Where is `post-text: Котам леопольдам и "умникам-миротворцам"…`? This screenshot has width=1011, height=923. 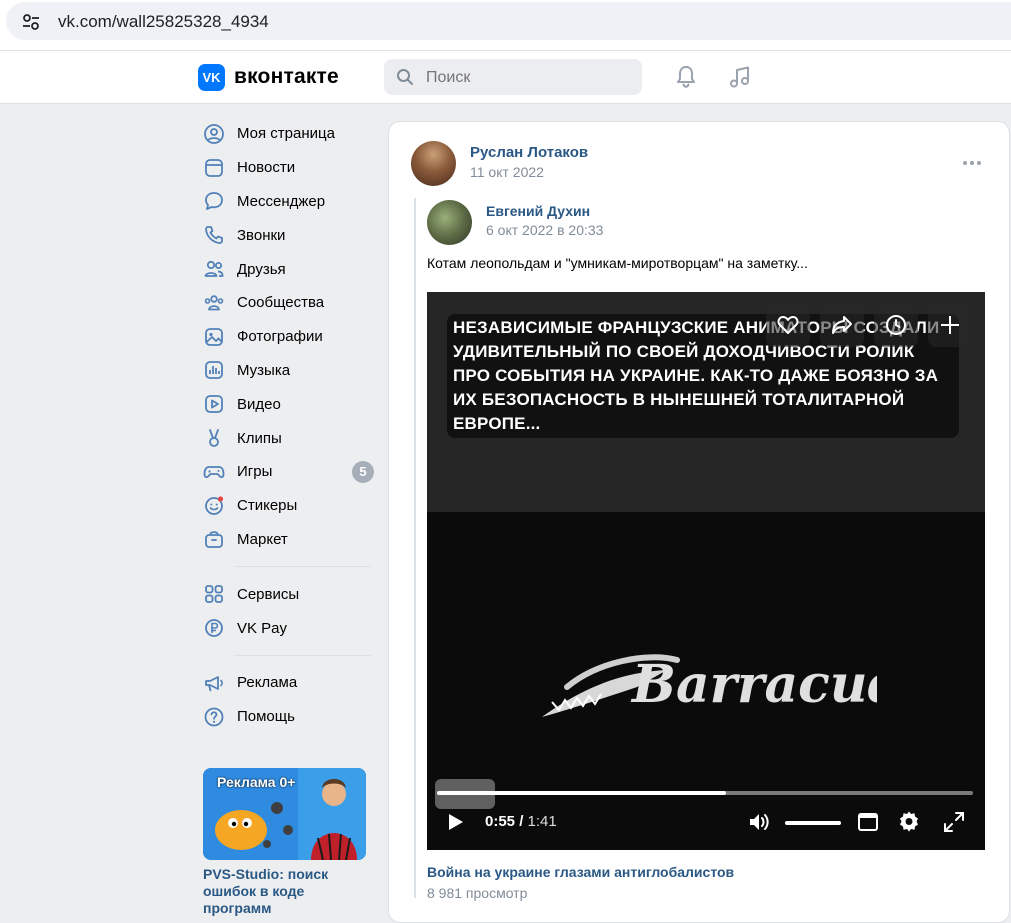
post-text: Котам леопольдам и "умникам-миротворцам"… is located at coordinates (617, 263).